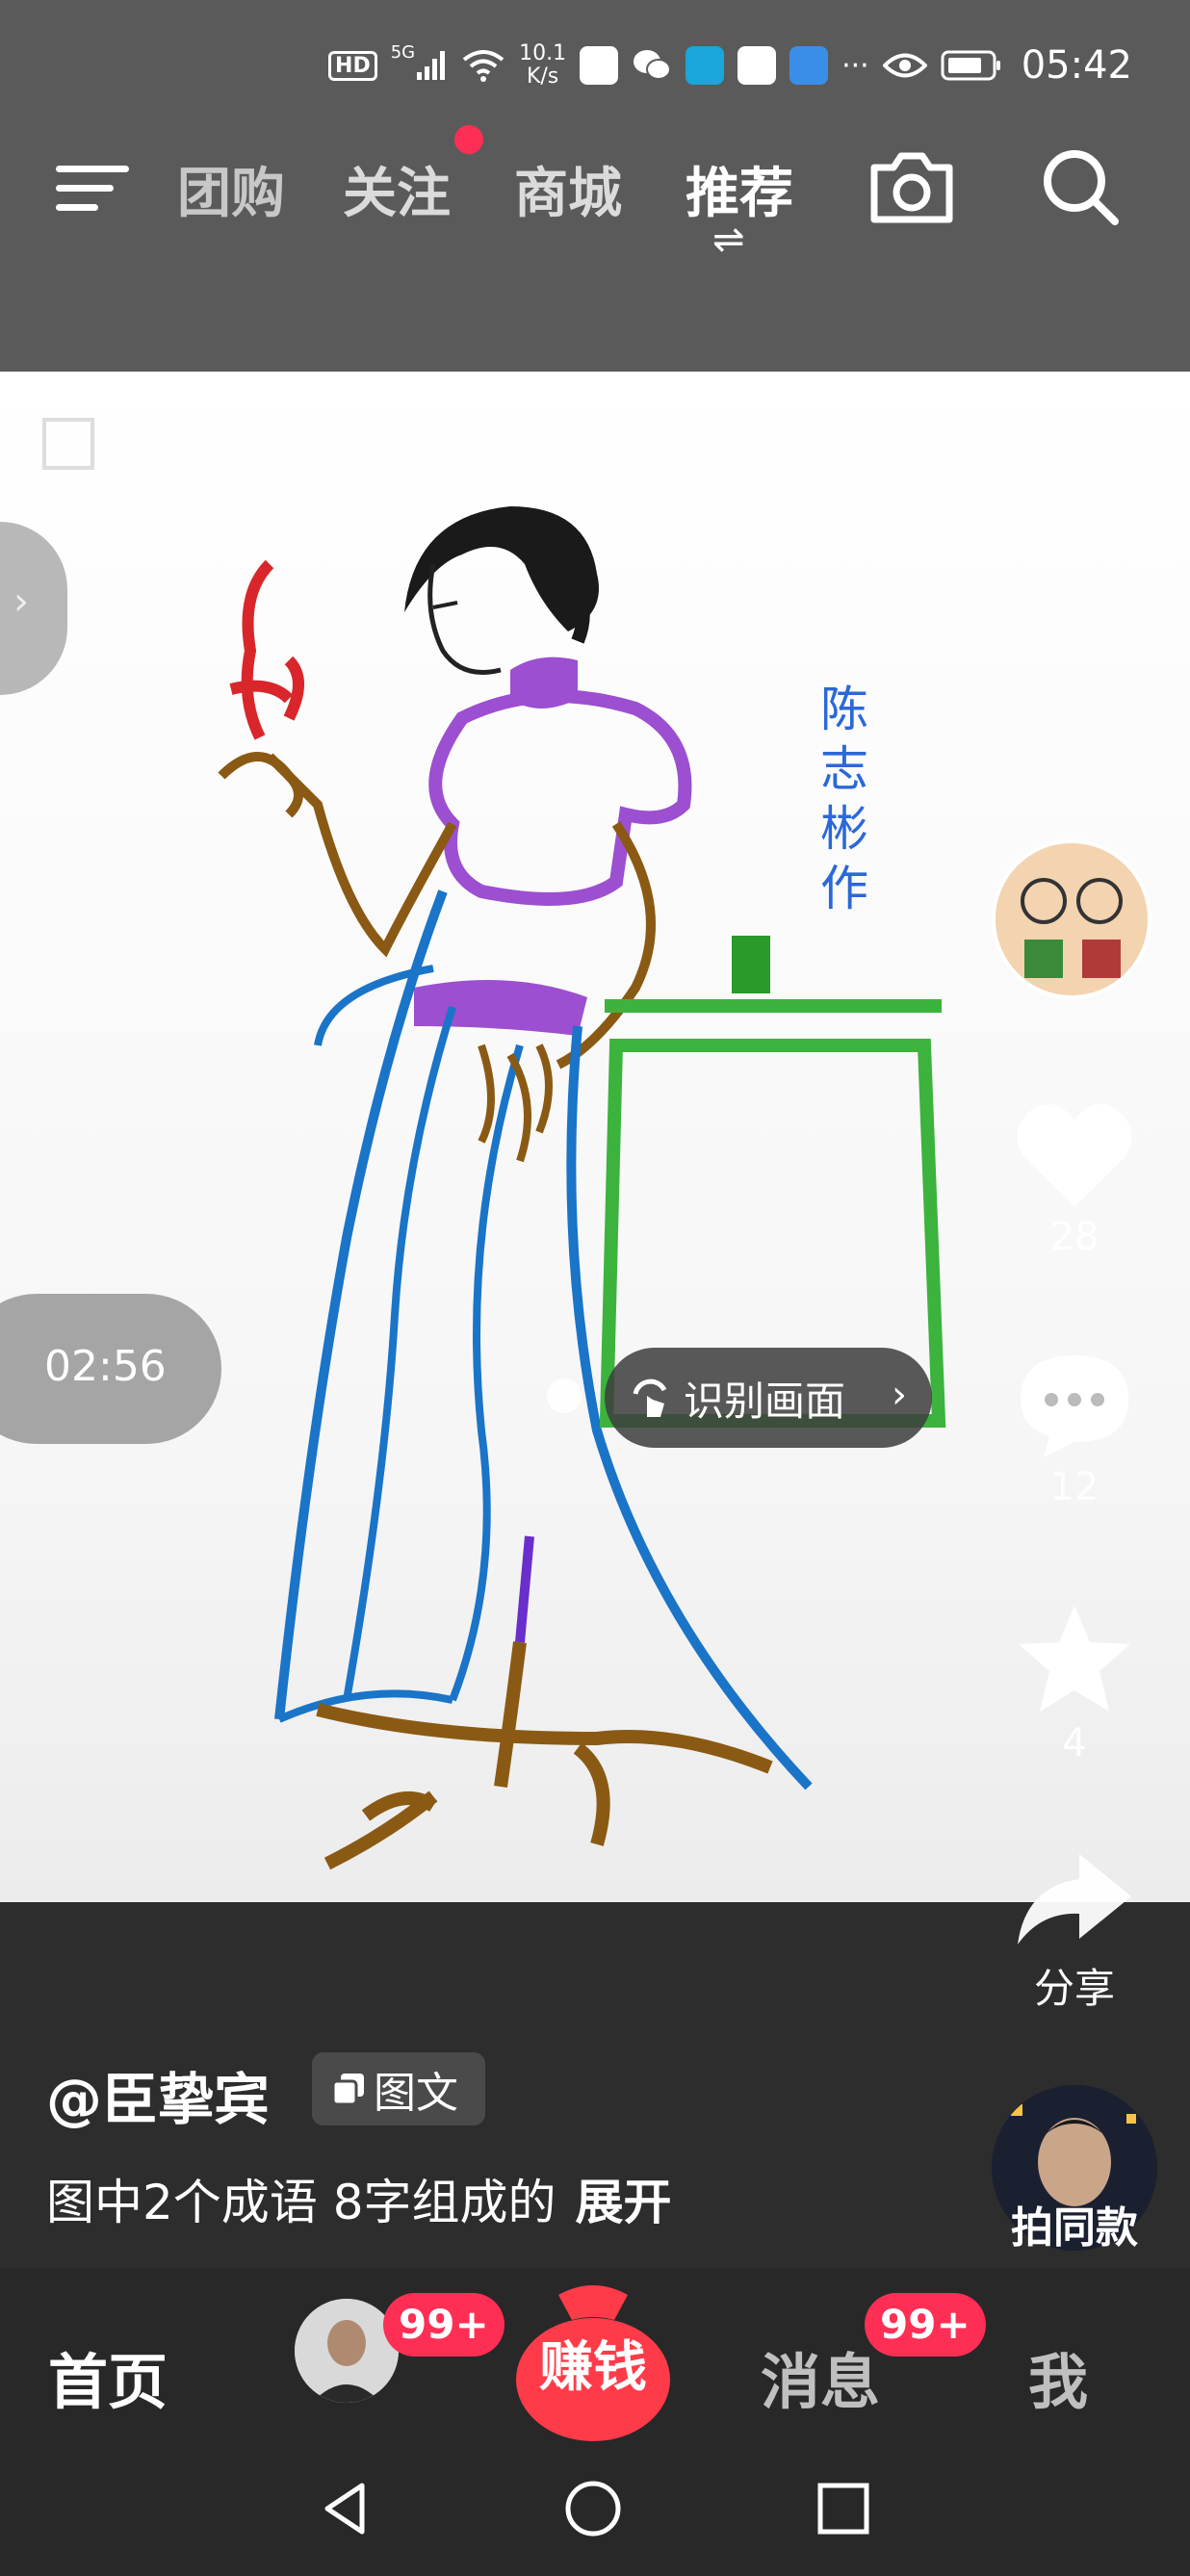  I want to click on eye-icon, so click(905, 65).